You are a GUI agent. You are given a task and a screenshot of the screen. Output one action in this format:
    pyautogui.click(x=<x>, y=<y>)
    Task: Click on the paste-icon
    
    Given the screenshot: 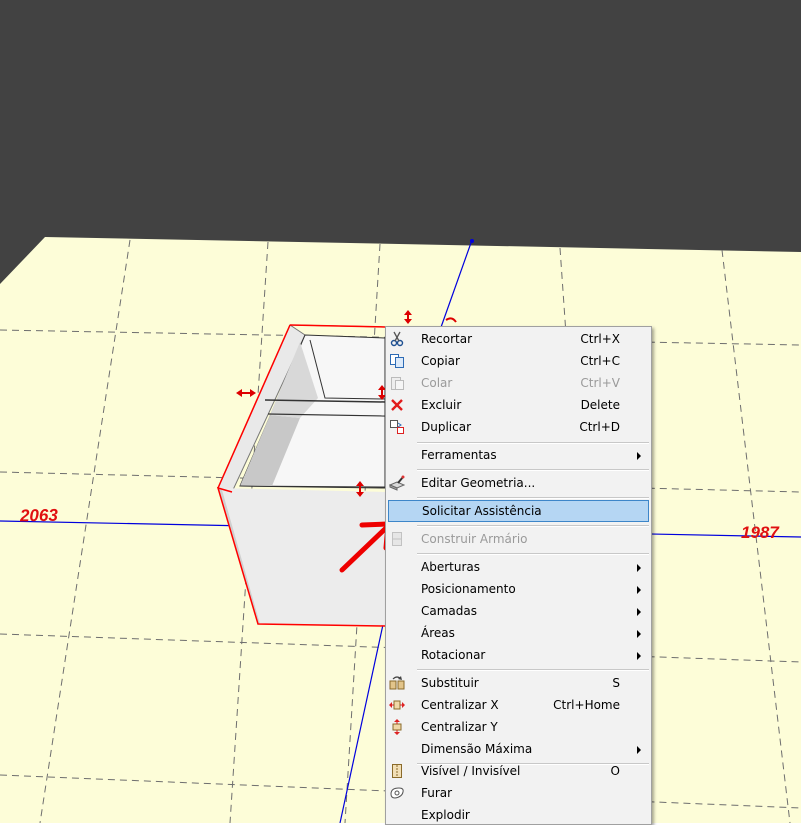 What is the action you would take?
    pyautogui.click(x=397, y=383)
    